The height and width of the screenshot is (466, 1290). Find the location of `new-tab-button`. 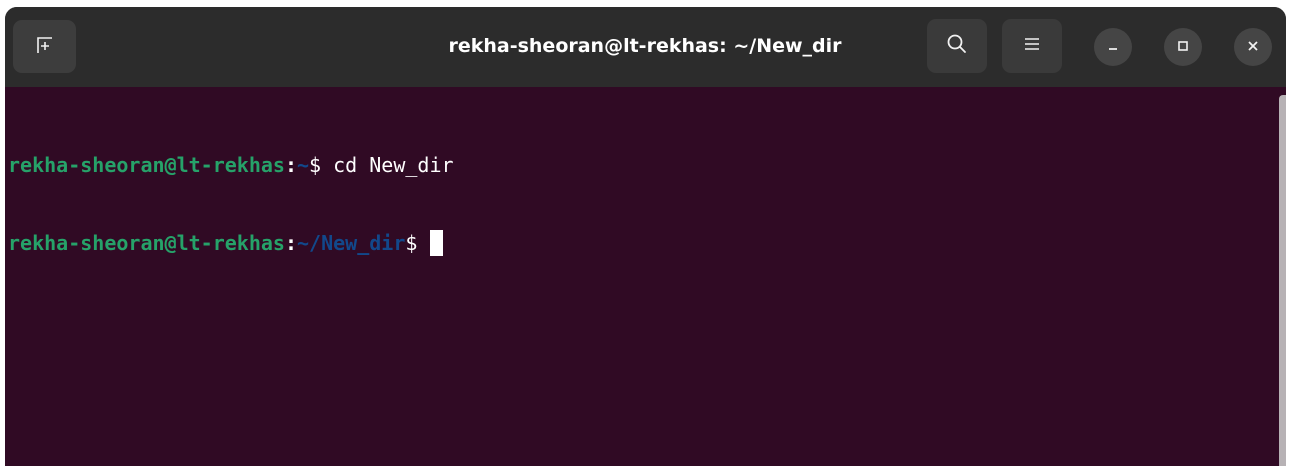

new-tab-button is located at coordinates (44, 46).